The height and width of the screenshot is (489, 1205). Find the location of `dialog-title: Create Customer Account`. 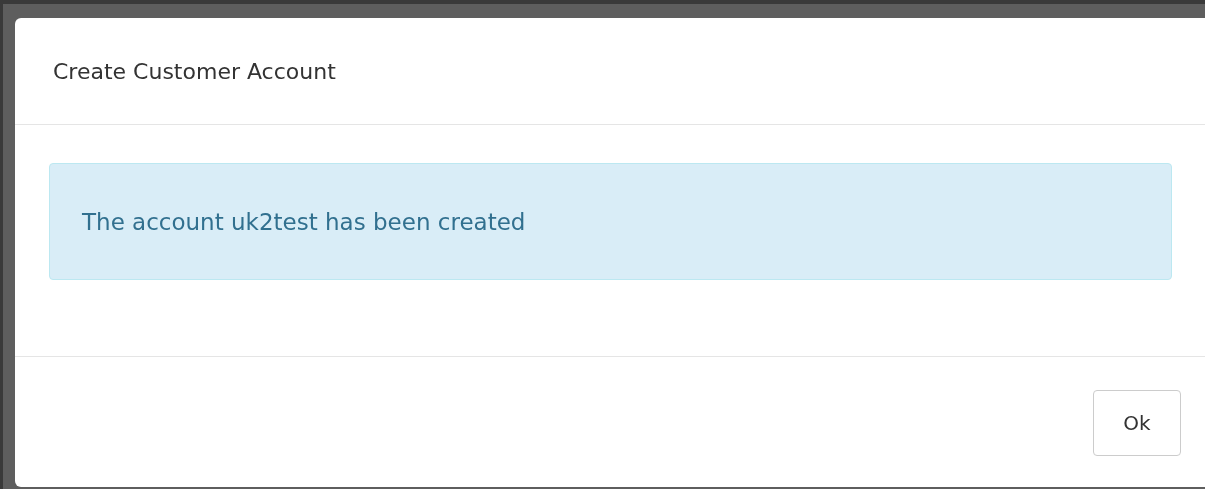

dialog-title: Create Customer Account is located at coordinates (194, 71).